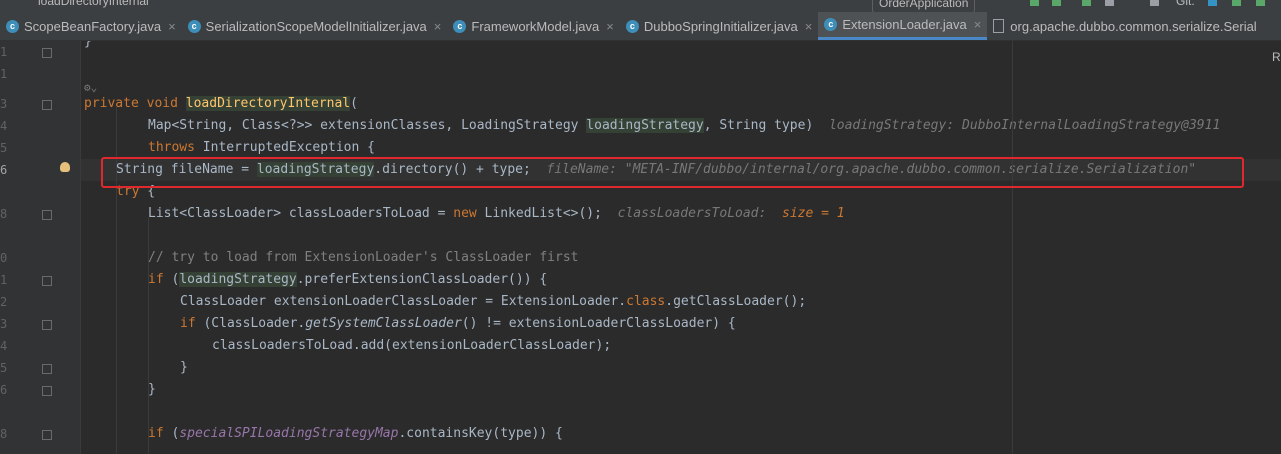  I want to click on tab-serialization-file: org.apache.dubbo.common.serialize.Serial, so click(1124, 26).